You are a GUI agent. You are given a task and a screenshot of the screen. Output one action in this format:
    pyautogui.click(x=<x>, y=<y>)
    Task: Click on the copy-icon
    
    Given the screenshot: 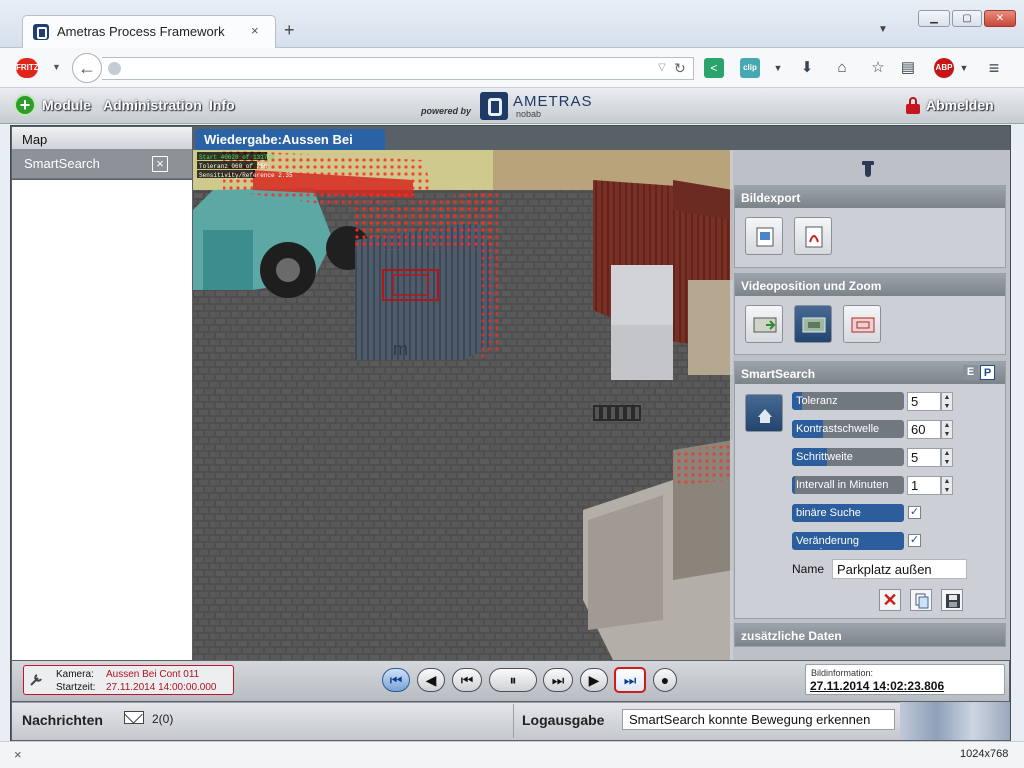 What is the action you would take?
    pyautogui.click(x=921, y=600)
    